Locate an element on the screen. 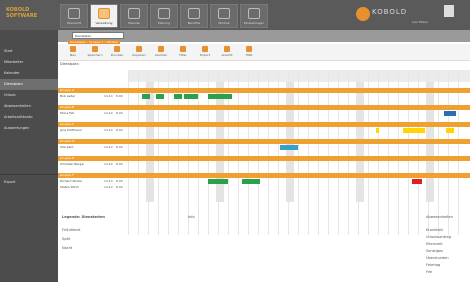  employee-name: Bob Leiter is located at coordinates (80, 96).